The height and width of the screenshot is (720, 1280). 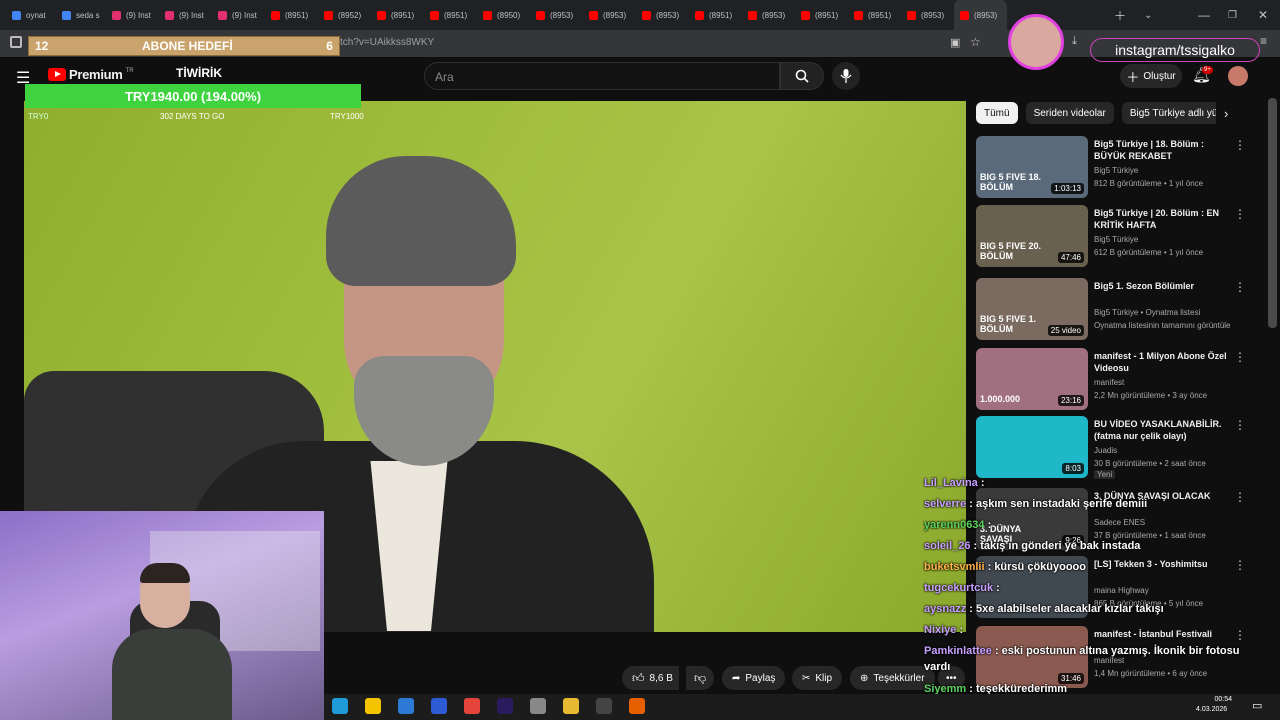 What do you see at coordinates (1211, 709) in the screenshot?
I see `clock-date: 4.03.2026` at bounding box center [1211, 709].